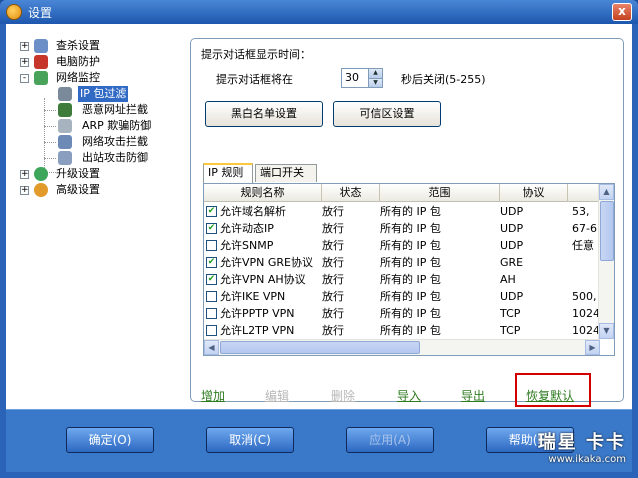 This screenshot has height=478, width=638. What do you see at coordinates (607, 231) in the screenshot?
I see `vertical-scroll-thumb` at bounding box center [607, 231].